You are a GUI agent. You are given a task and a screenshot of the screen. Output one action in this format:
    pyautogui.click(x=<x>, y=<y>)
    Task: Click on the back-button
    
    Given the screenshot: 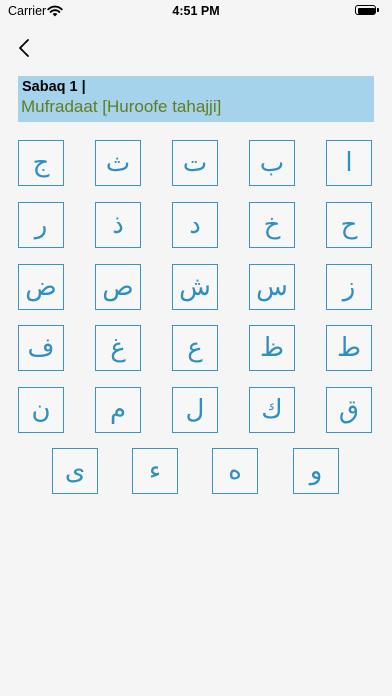 What is the action you would take?
    pyautogui.click(x=25, y=48)
    